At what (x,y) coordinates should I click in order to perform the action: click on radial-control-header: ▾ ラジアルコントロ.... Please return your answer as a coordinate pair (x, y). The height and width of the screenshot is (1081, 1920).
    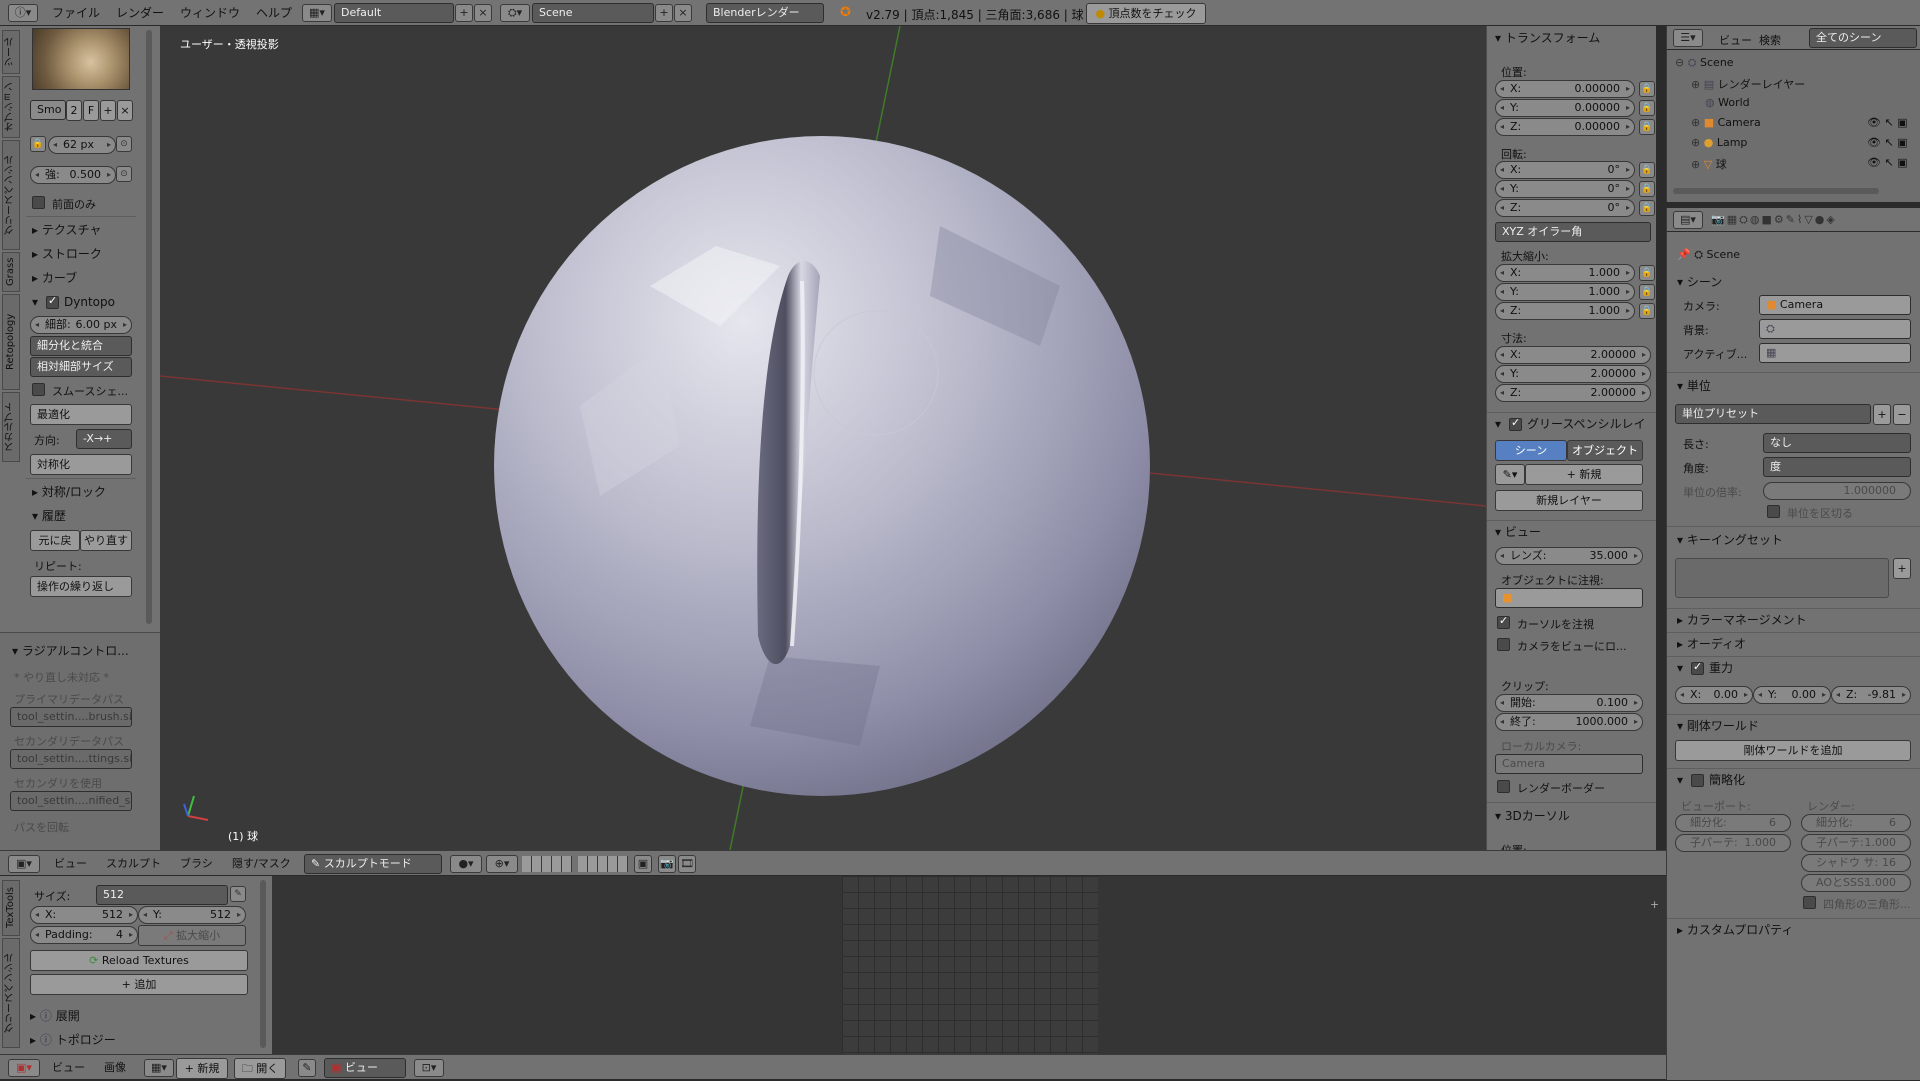
    Looking at the image, I should click on (70, 651).